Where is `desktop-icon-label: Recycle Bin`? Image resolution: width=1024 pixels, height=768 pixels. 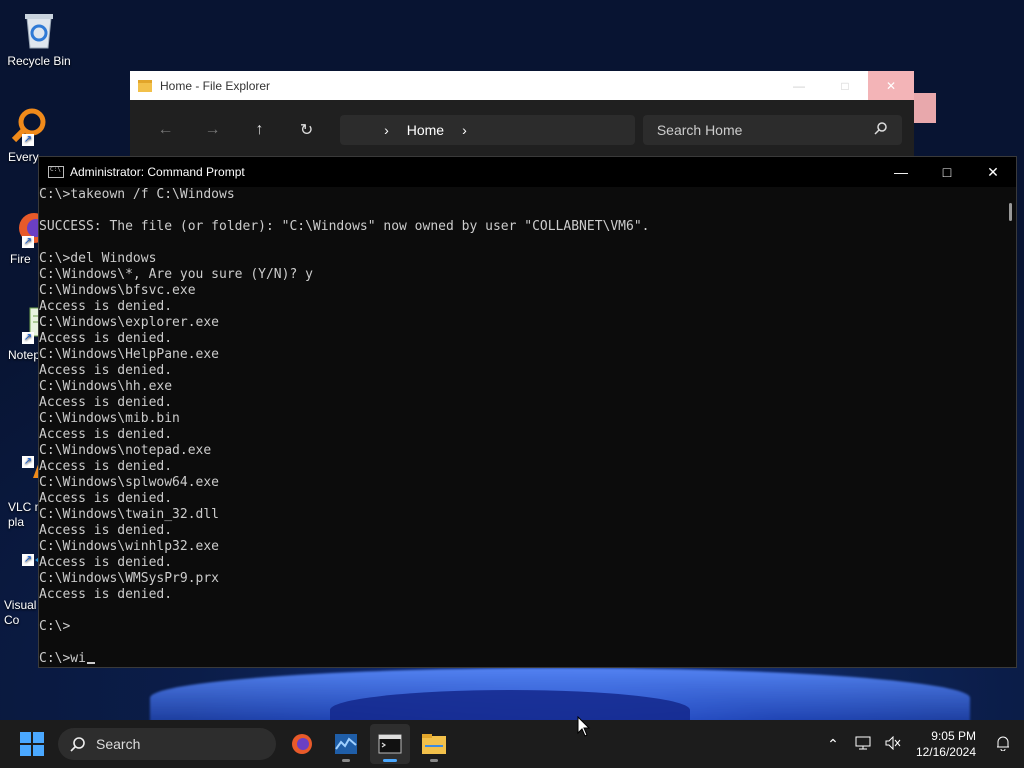 desktop-icon-label: Recycle Bin is located at coordinates (39, 61).